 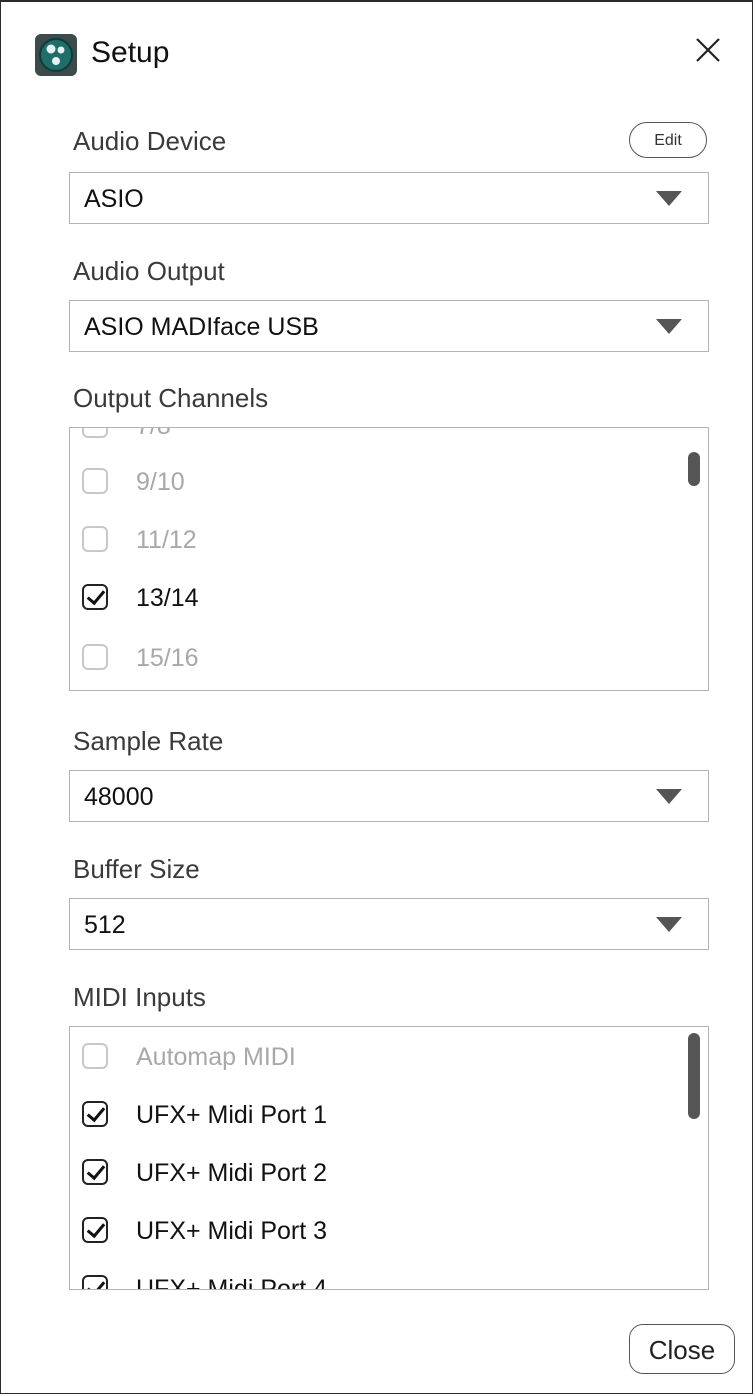 I want to click on audio-device-value: ASIO, so click(x=114, y=199).